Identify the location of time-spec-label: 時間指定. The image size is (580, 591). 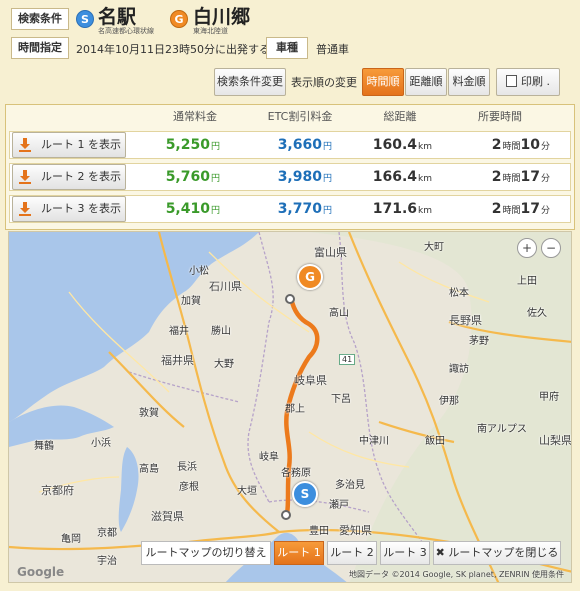
(40, 48).